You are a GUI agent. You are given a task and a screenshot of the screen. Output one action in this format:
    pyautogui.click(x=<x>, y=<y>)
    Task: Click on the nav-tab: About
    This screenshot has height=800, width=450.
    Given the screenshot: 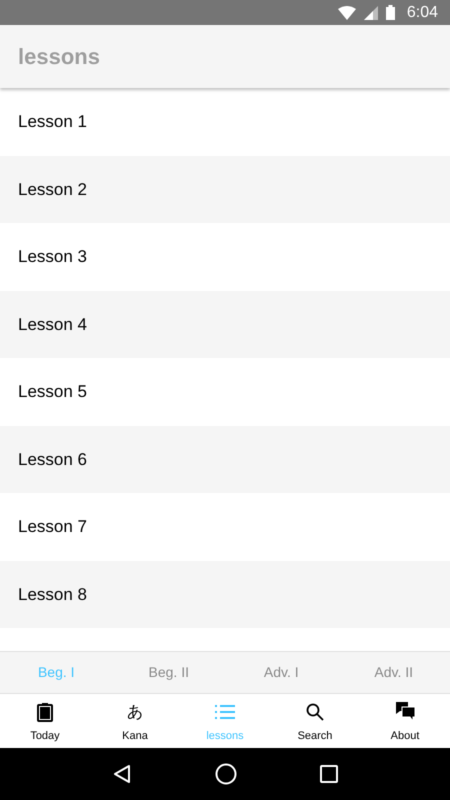 What is the action you would take?
    pyautogui.click(x=405, y=721)
    